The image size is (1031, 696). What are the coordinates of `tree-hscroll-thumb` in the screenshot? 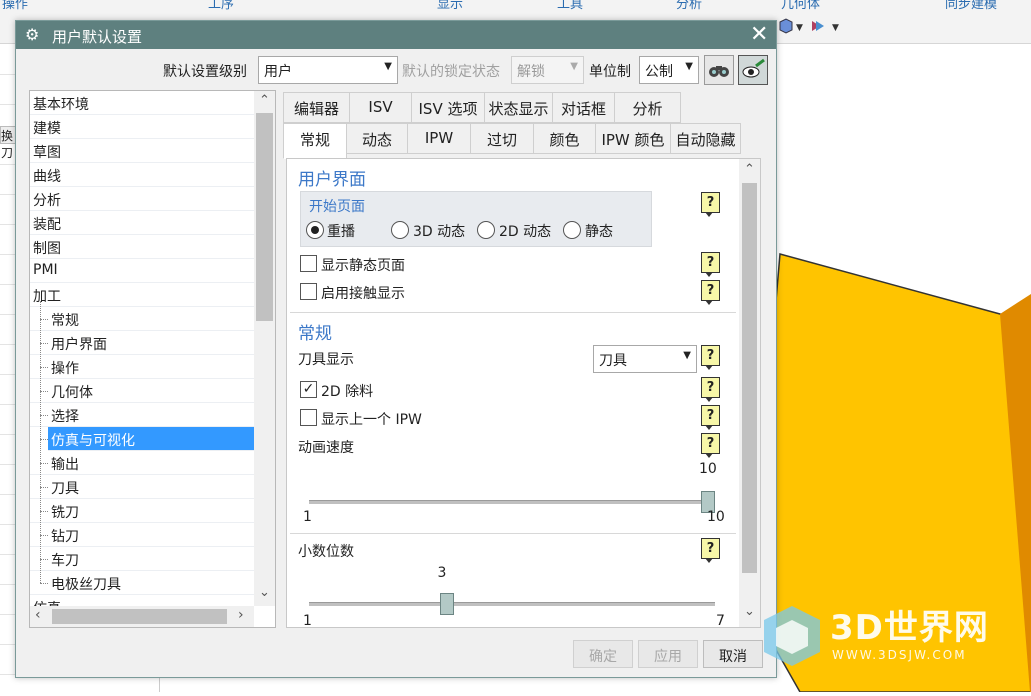 It's located at (139, 616).